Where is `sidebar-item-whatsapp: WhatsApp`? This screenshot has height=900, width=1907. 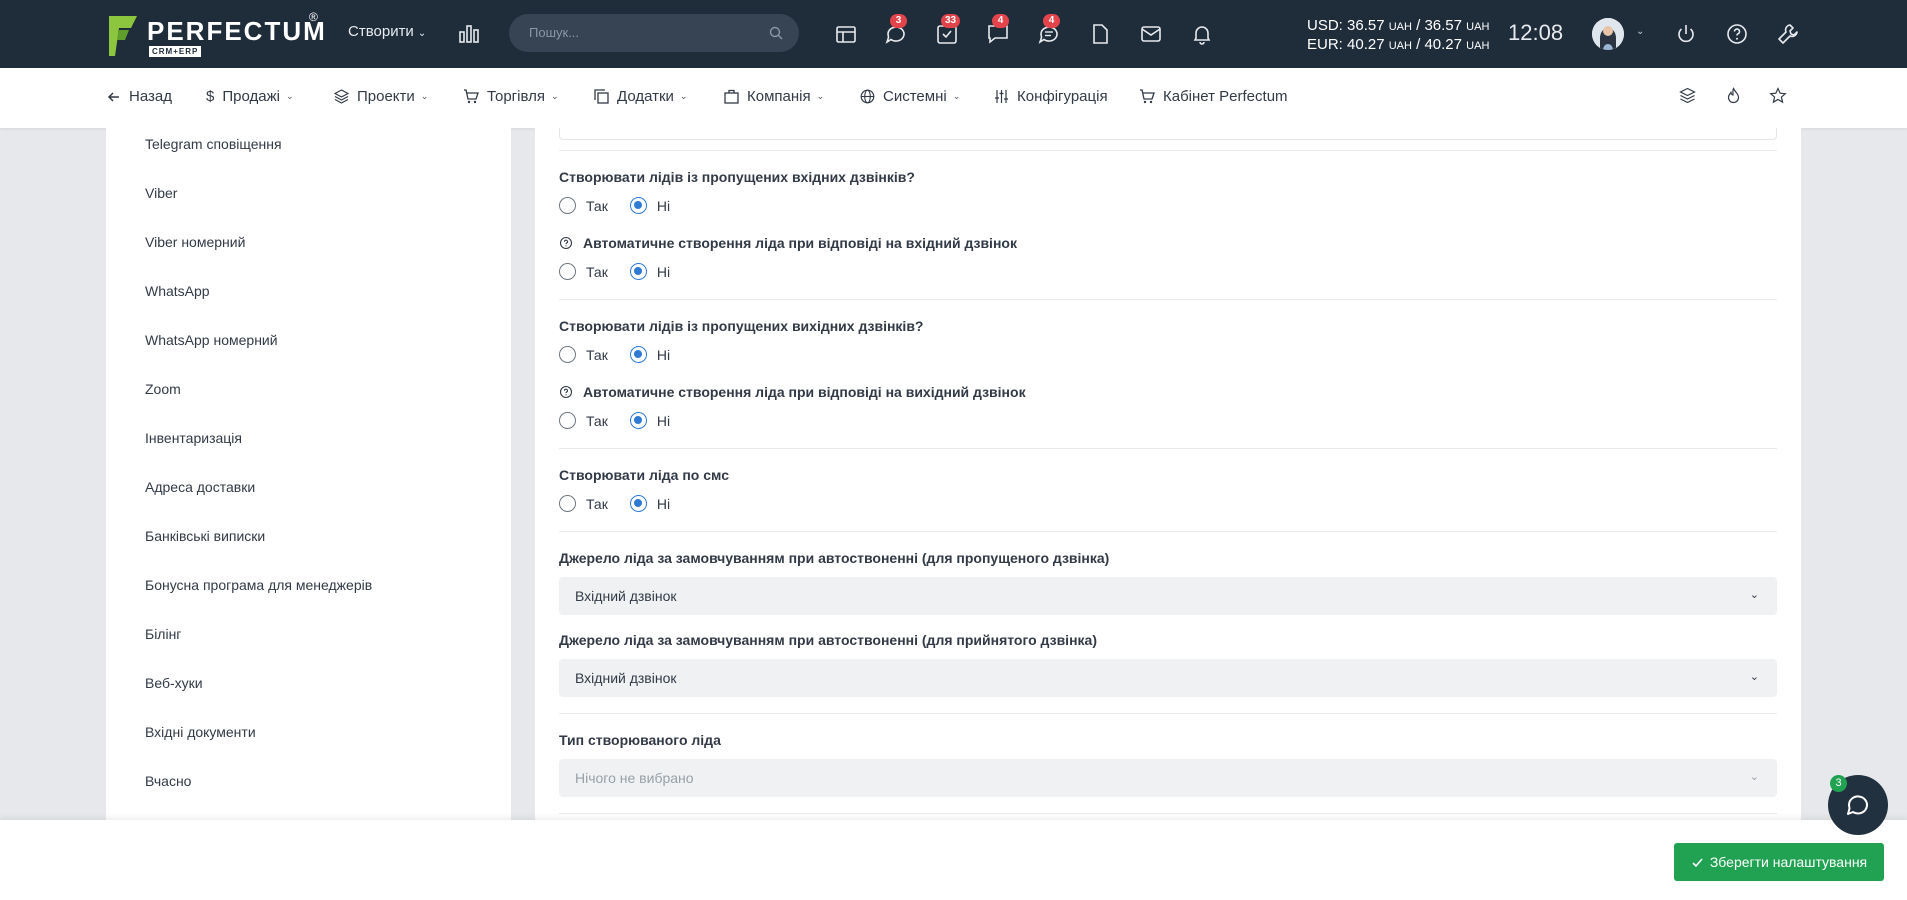 sidebar-item-whatsapp: WhatsApp is located at coordinates (177, 291).